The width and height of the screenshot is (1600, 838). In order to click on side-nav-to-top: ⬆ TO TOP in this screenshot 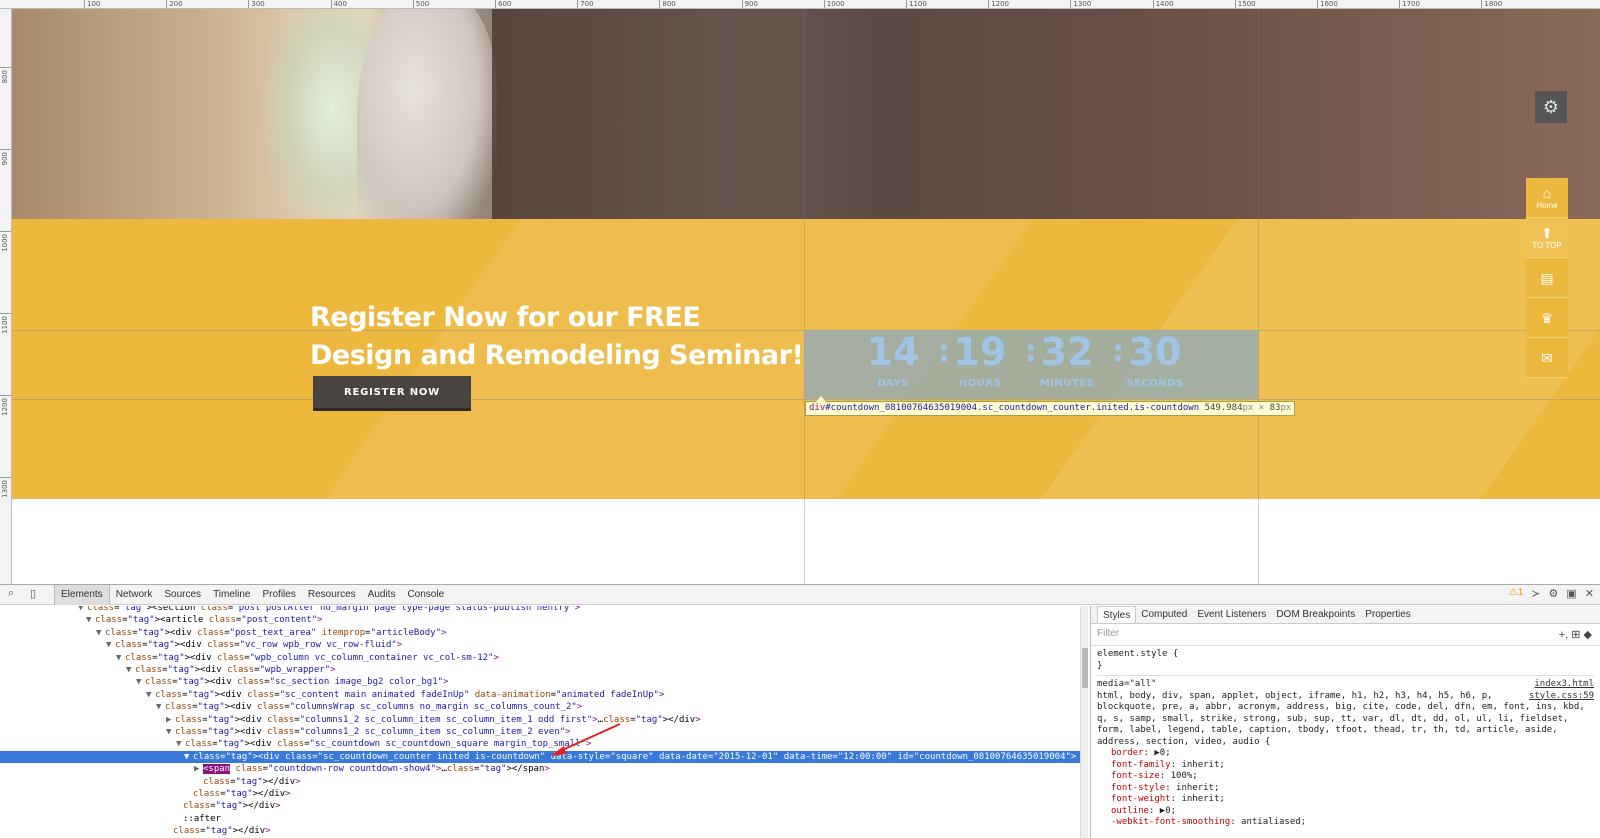, I will do `click(1547, 238)`.